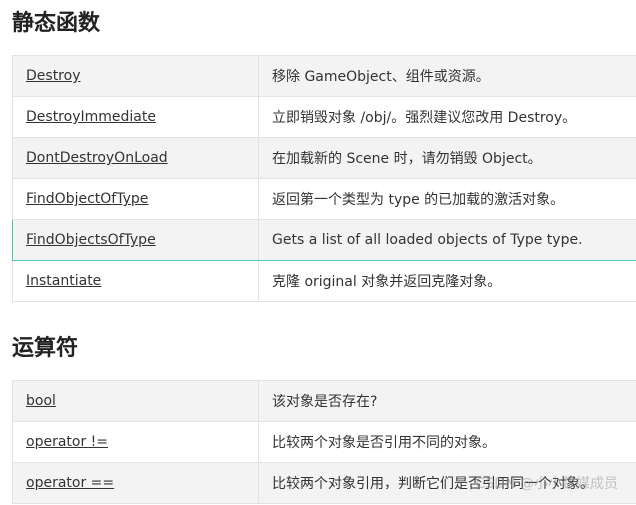 This screenshot has width=636, height=505. I want to click on api-name-cell: FindObjectsOfType, so click(135, 240).